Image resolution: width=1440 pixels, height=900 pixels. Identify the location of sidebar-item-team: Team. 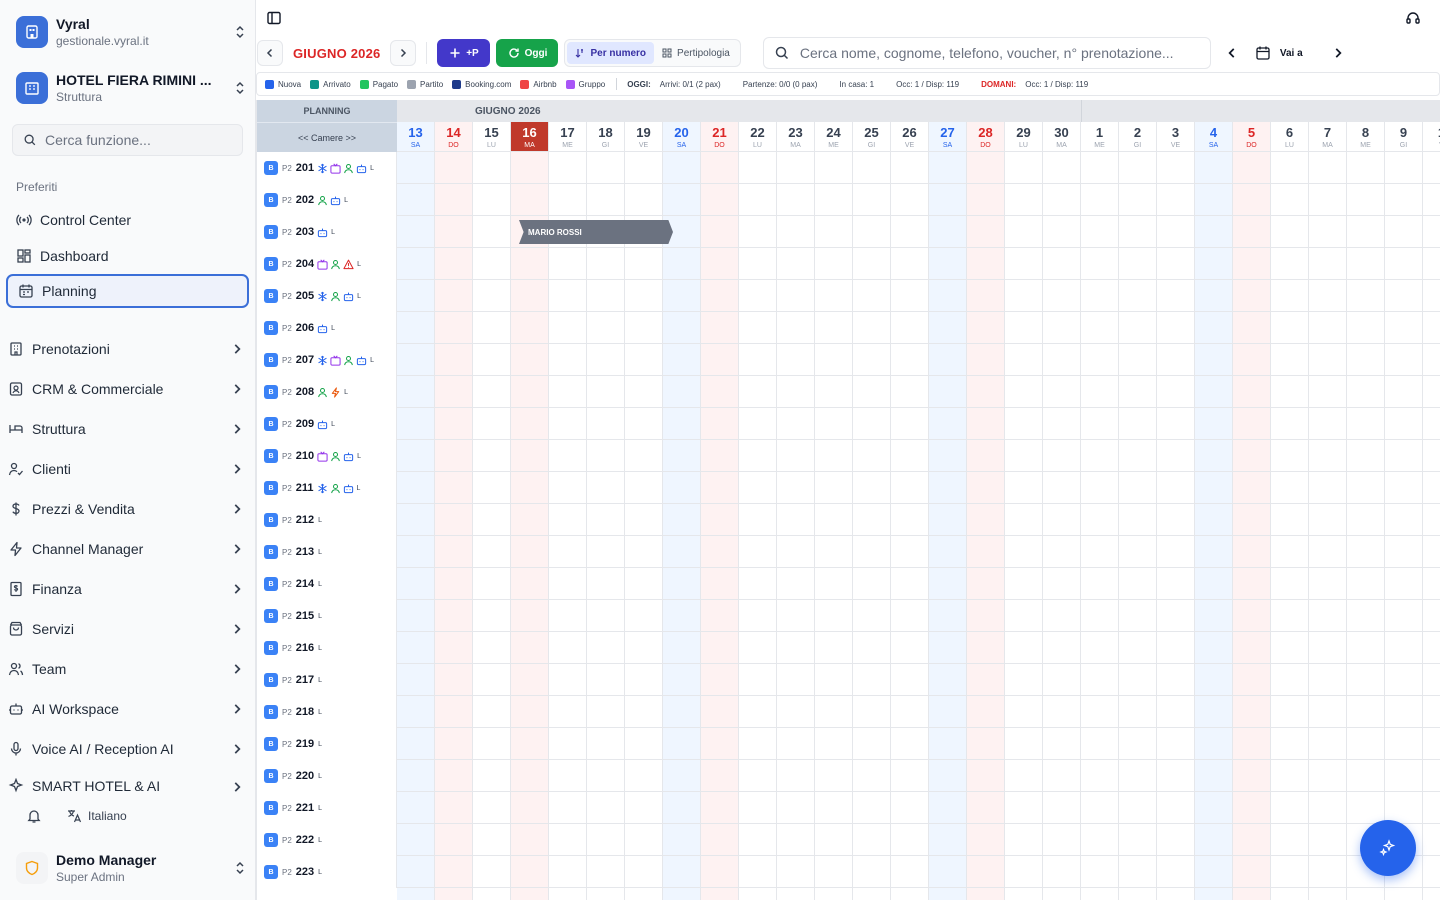
(128, 669).